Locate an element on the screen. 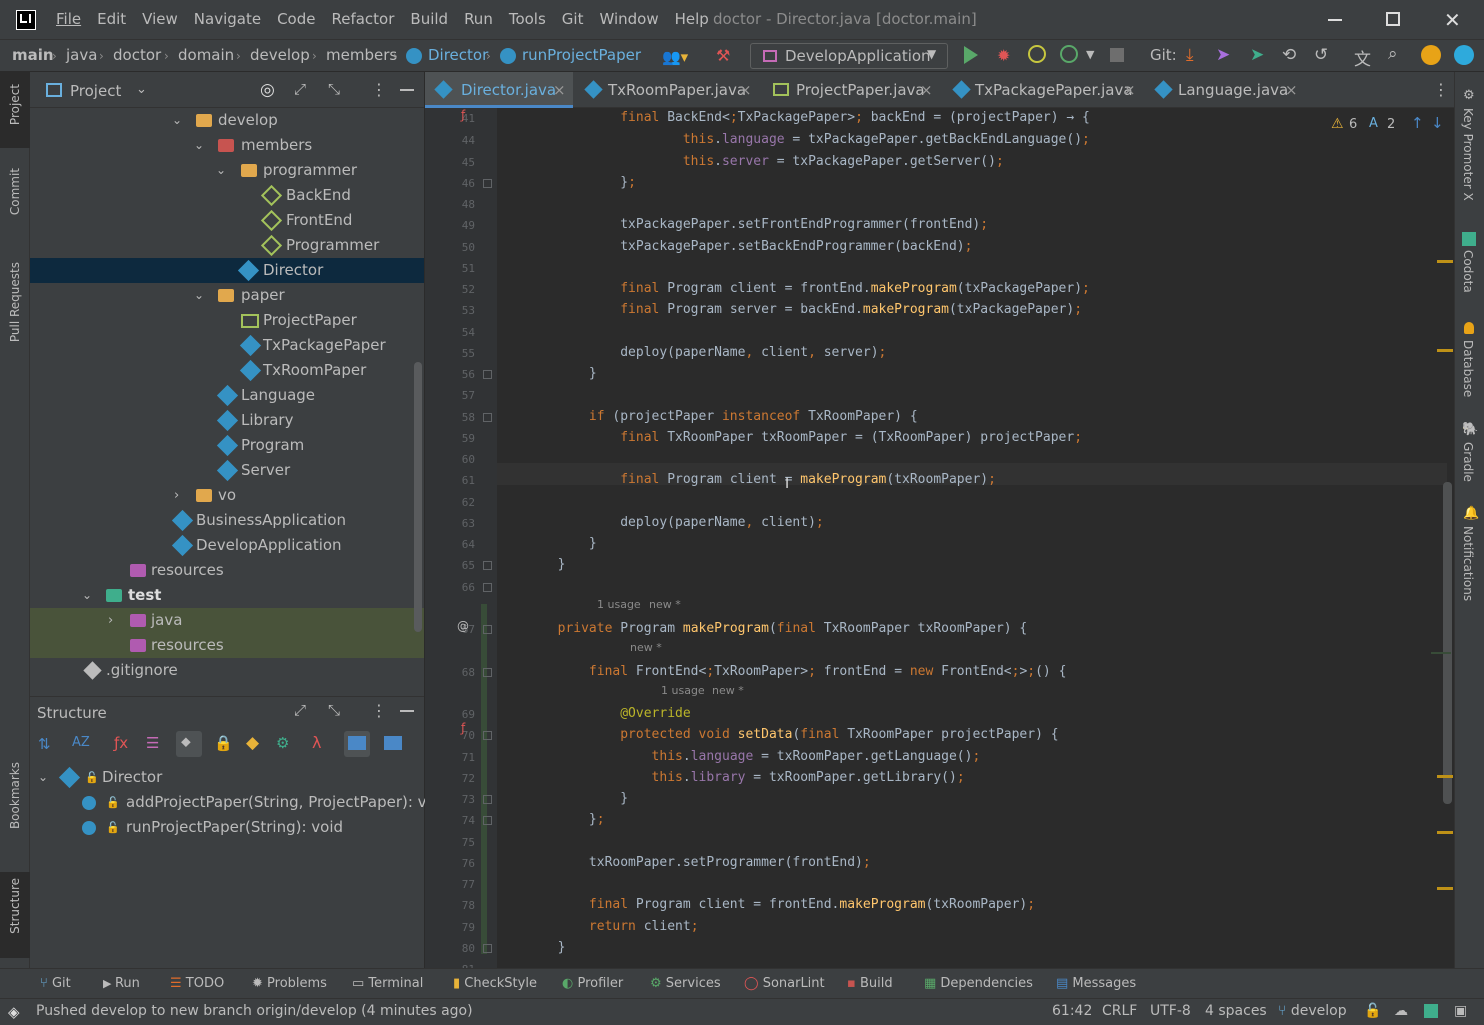 The width and height of the screenshot is (1484, 1025). git-tool-button: ⑂ Git is located at coordinates (55, 983).